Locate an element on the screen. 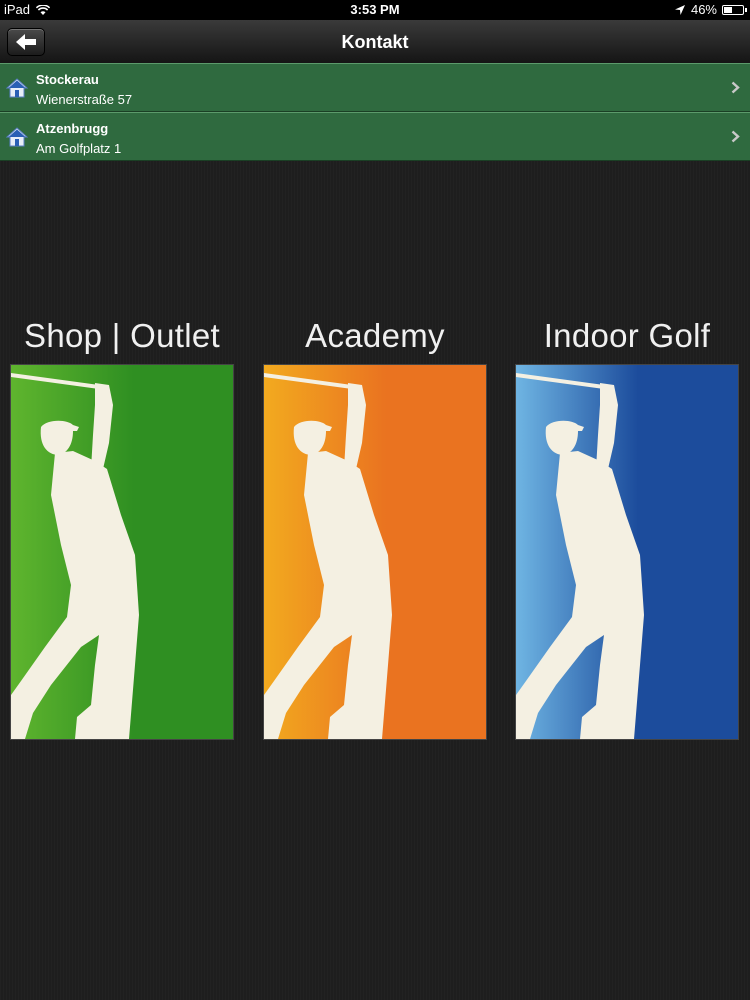 The image size is (750, 1000). location-address: Wienerstraße 57 is located at coordinates (84, 99).